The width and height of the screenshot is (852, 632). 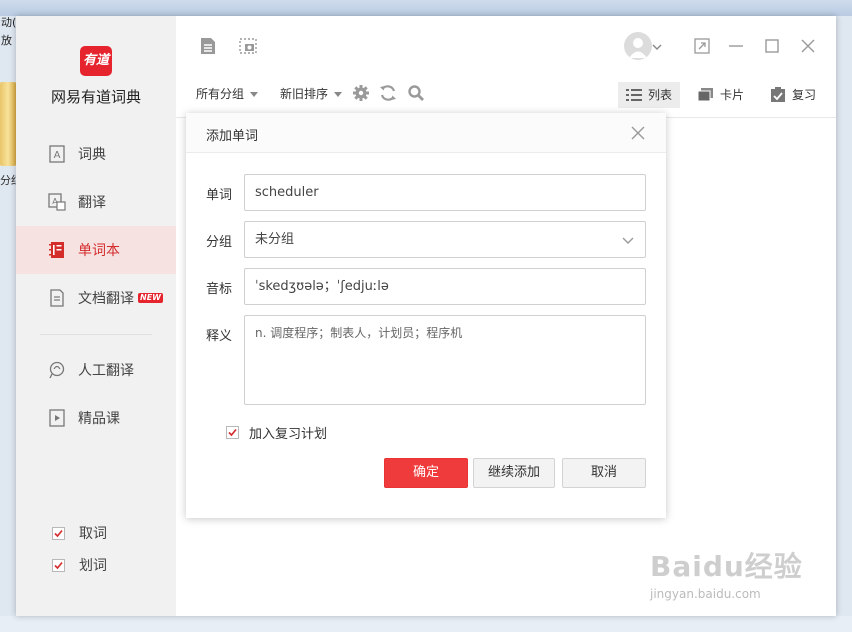 I want to click on desktop-folder-icon, so click(x=8, y=124).